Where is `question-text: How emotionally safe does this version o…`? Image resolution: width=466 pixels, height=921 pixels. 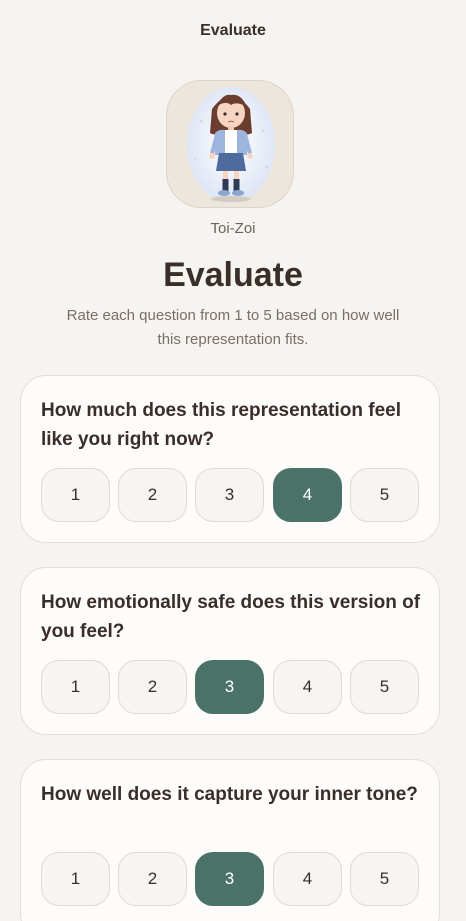
question-text: How emotionally safe does this version o… is located at coordinates (231, 617).